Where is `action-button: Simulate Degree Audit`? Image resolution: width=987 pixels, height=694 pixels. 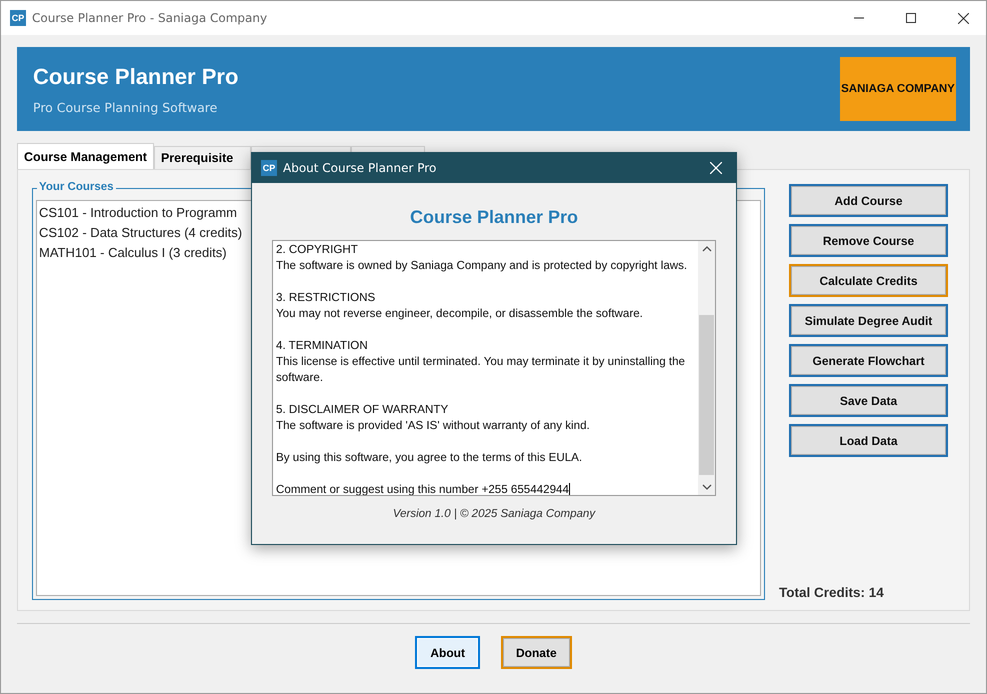 action-button: Simulate Degree Audit is located at coordinates (868, 320).